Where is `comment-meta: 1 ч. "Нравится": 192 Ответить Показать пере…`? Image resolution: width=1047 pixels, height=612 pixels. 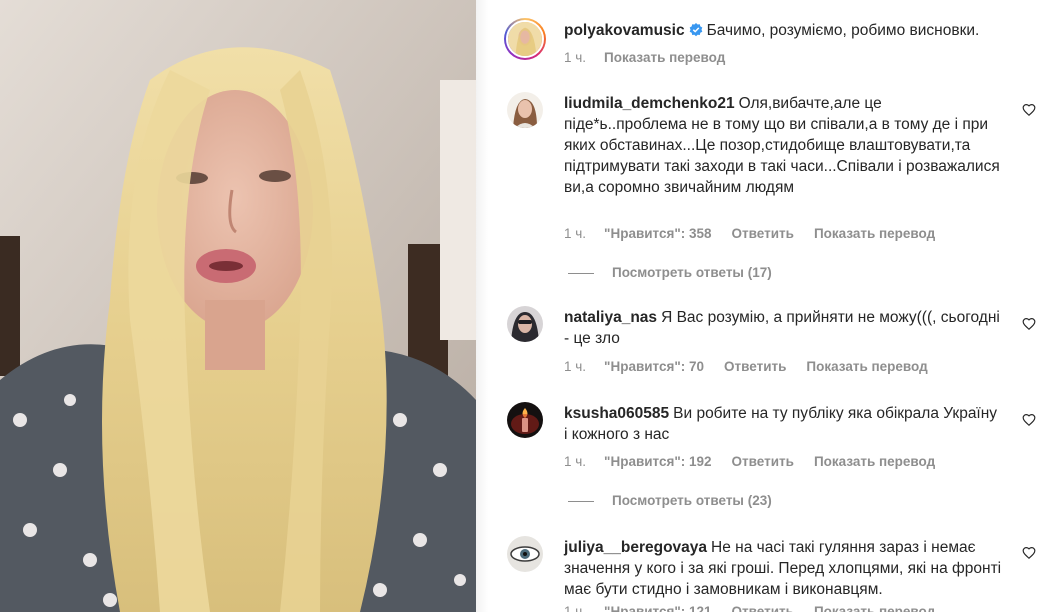
comment-meta: 1 ч. "Нравится": 192 Ответить Показать пере… is located at coordinates (759, 461).